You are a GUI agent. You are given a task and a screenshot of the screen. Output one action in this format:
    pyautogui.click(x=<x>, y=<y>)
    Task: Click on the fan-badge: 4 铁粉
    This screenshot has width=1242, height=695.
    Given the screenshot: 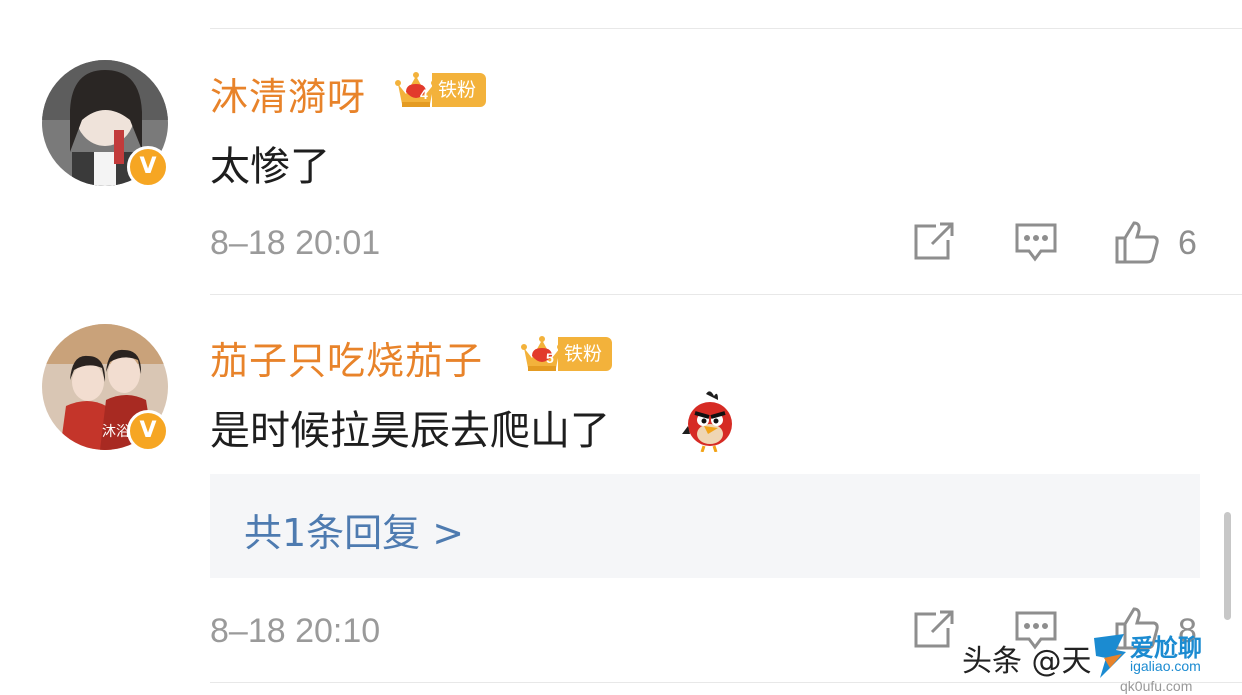 What is the action you would take?
    pyautogui.click(x=440, y=90)
    